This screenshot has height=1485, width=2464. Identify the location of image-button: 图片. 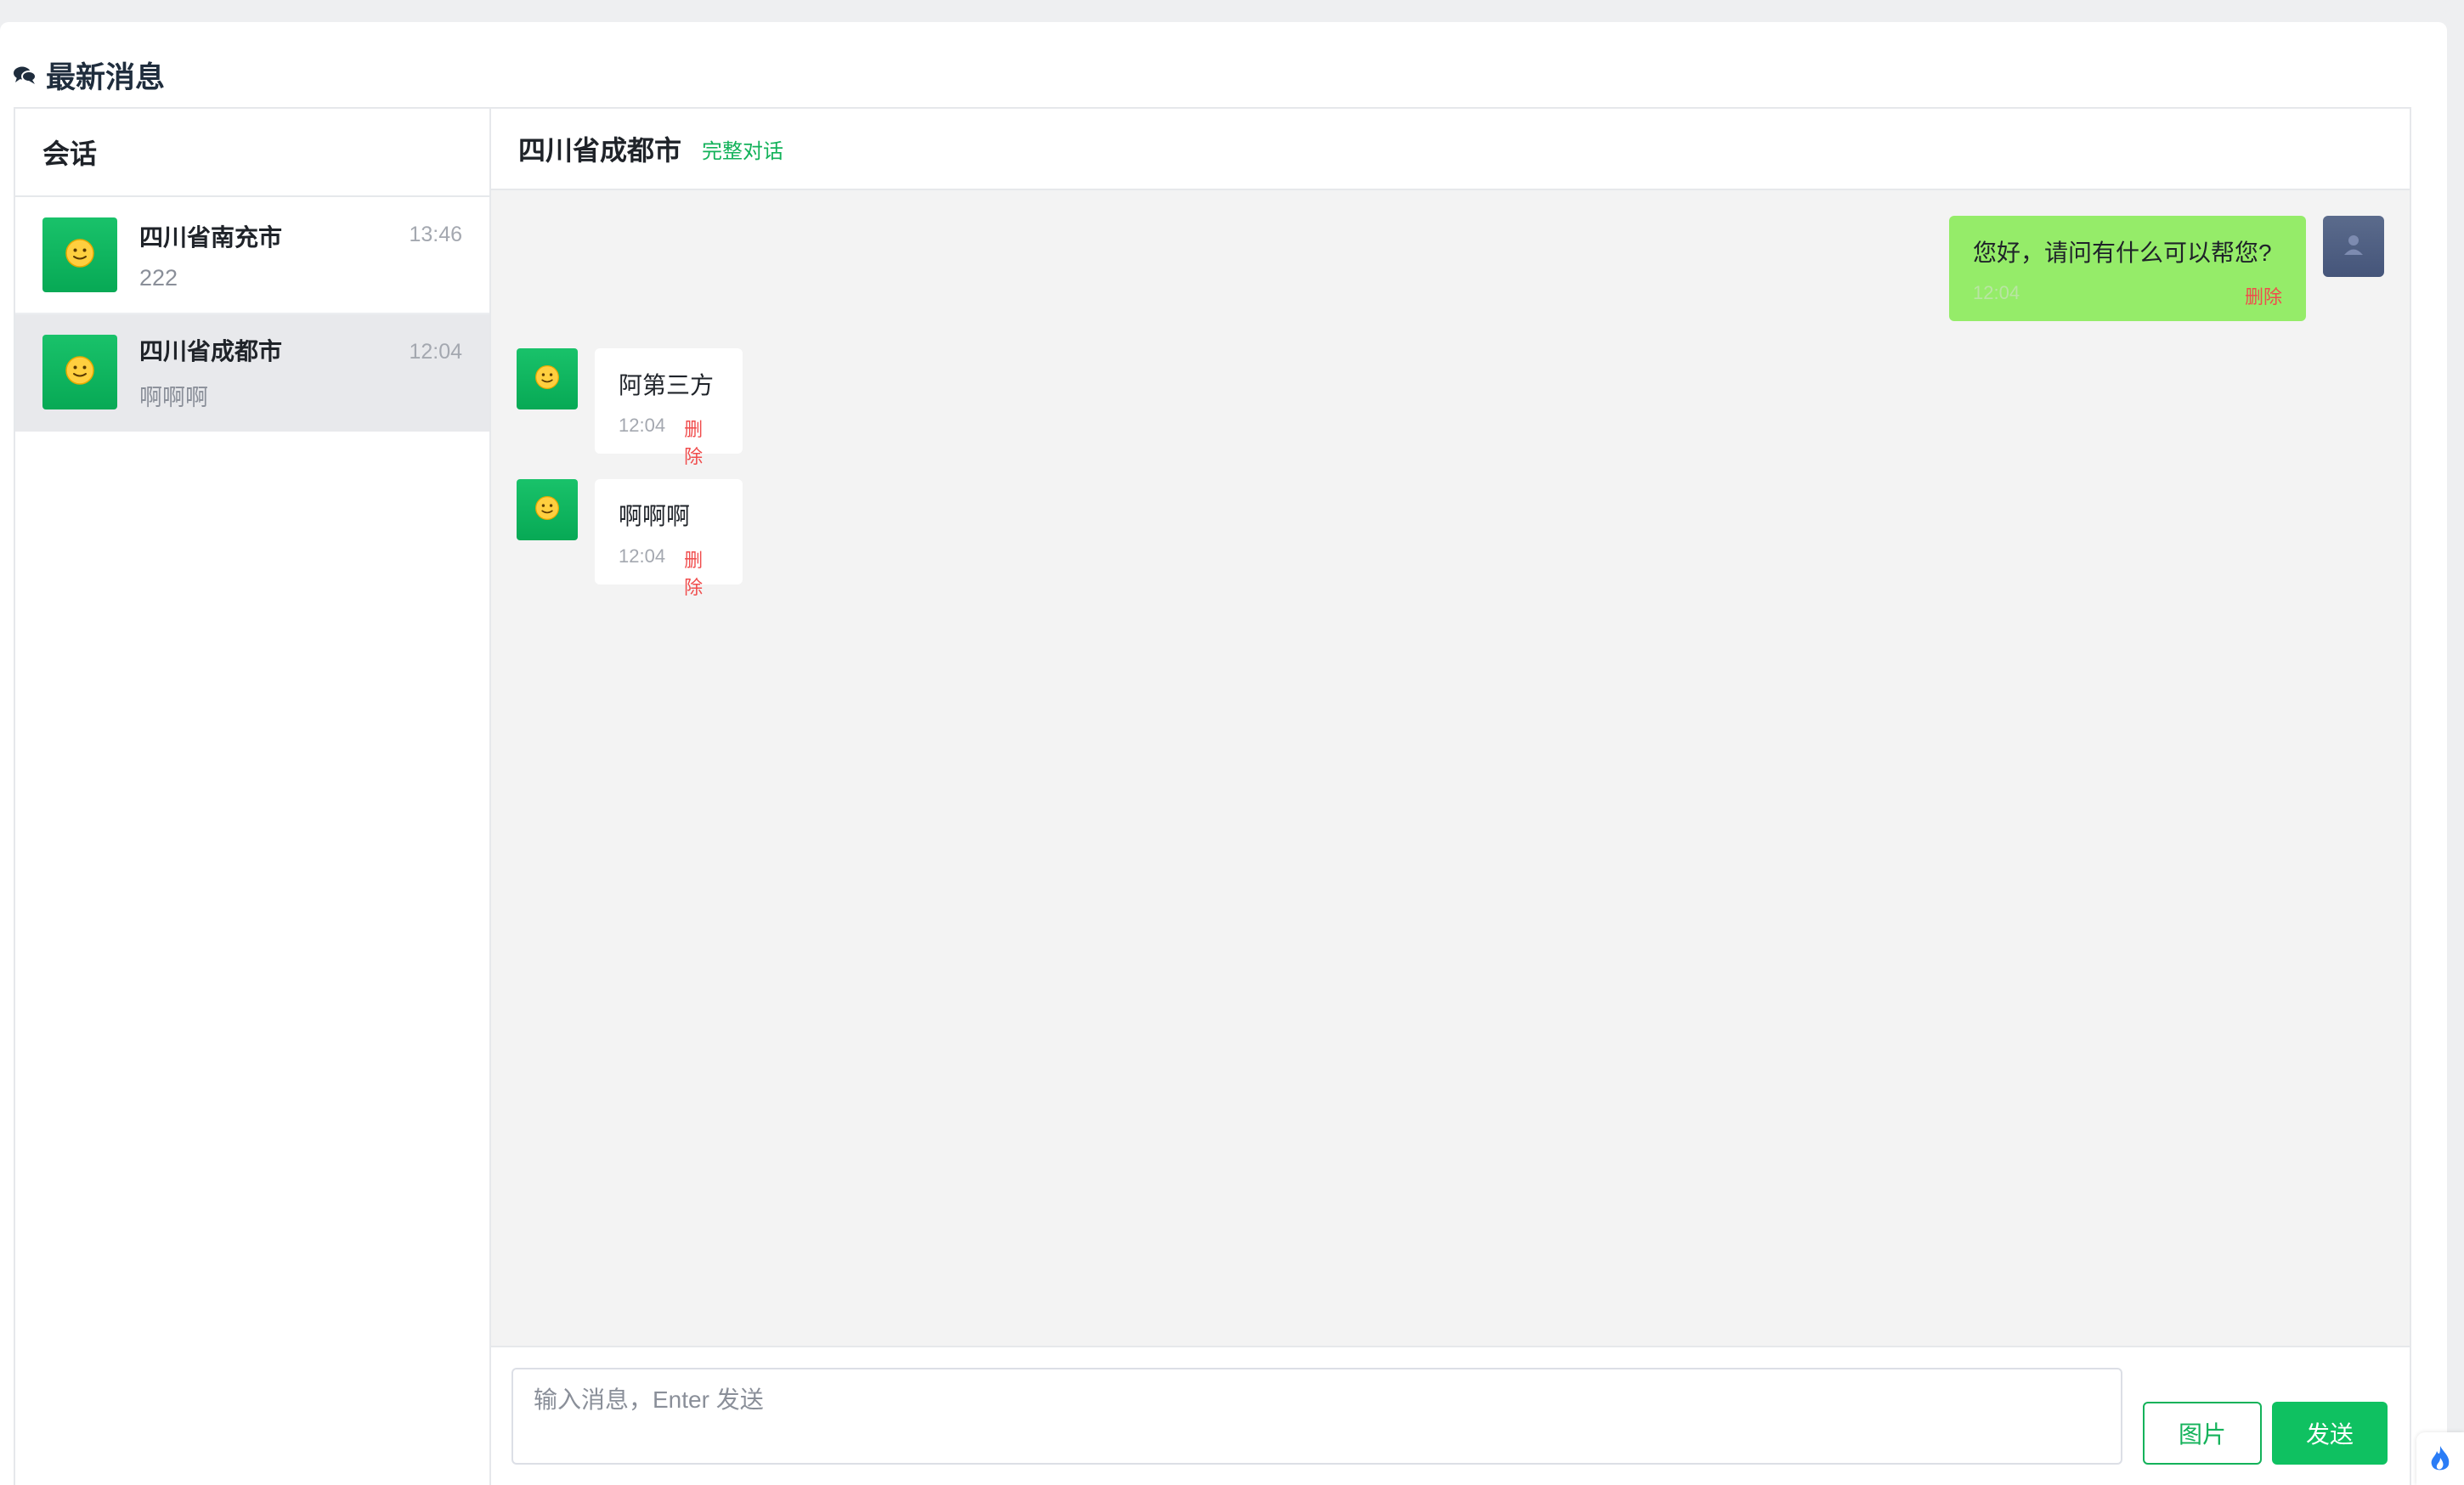
(2202, 1433).